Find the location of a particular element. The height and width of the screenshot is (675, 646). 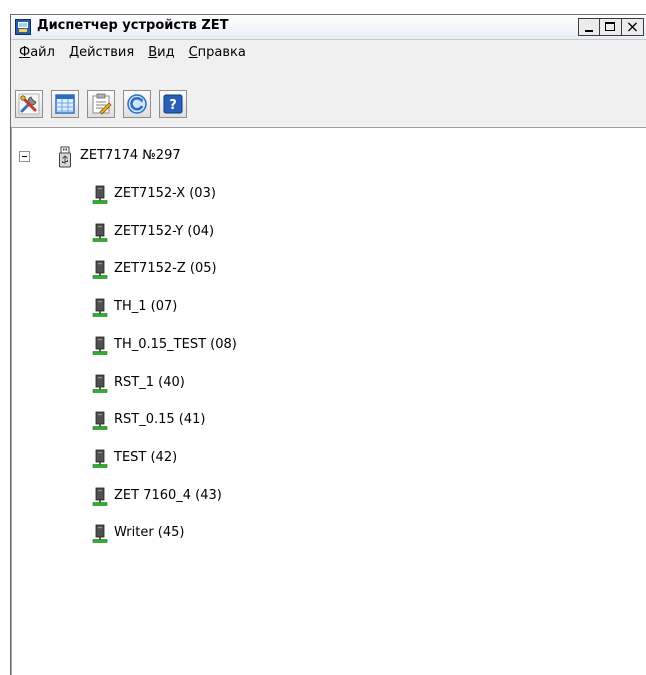

refresh-icon is located at coordinates (137, 104).